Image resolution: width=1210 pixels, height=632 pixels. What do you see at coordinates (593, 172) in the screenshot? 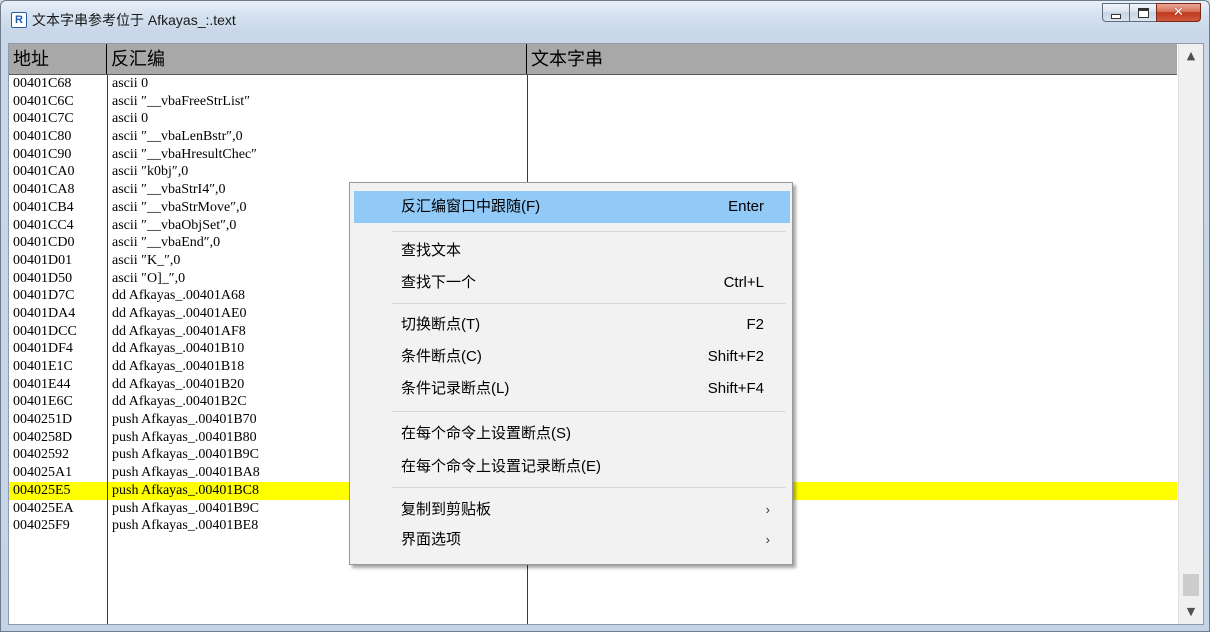
I see `table-row: 00401CA0 ascii ″k0bj″,0` at bounding box center [593, 172].